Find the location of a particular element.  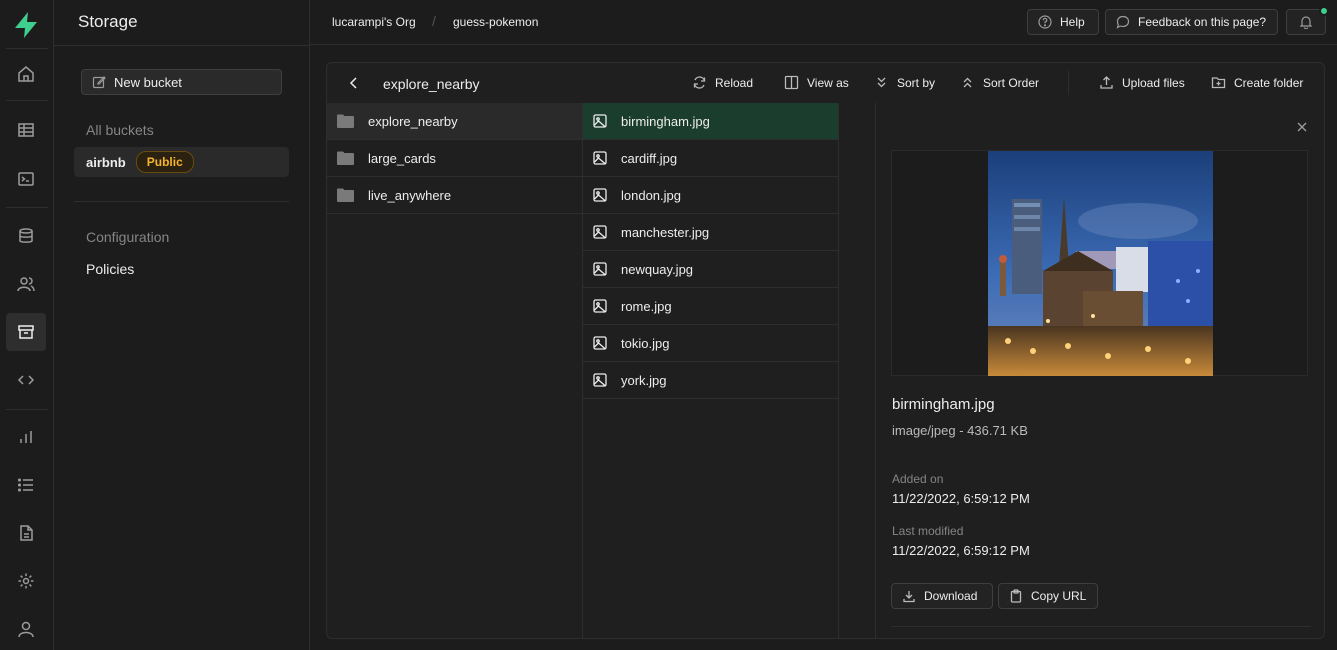

file-row: birmingham.jpg is located at coordinates (710, 121).